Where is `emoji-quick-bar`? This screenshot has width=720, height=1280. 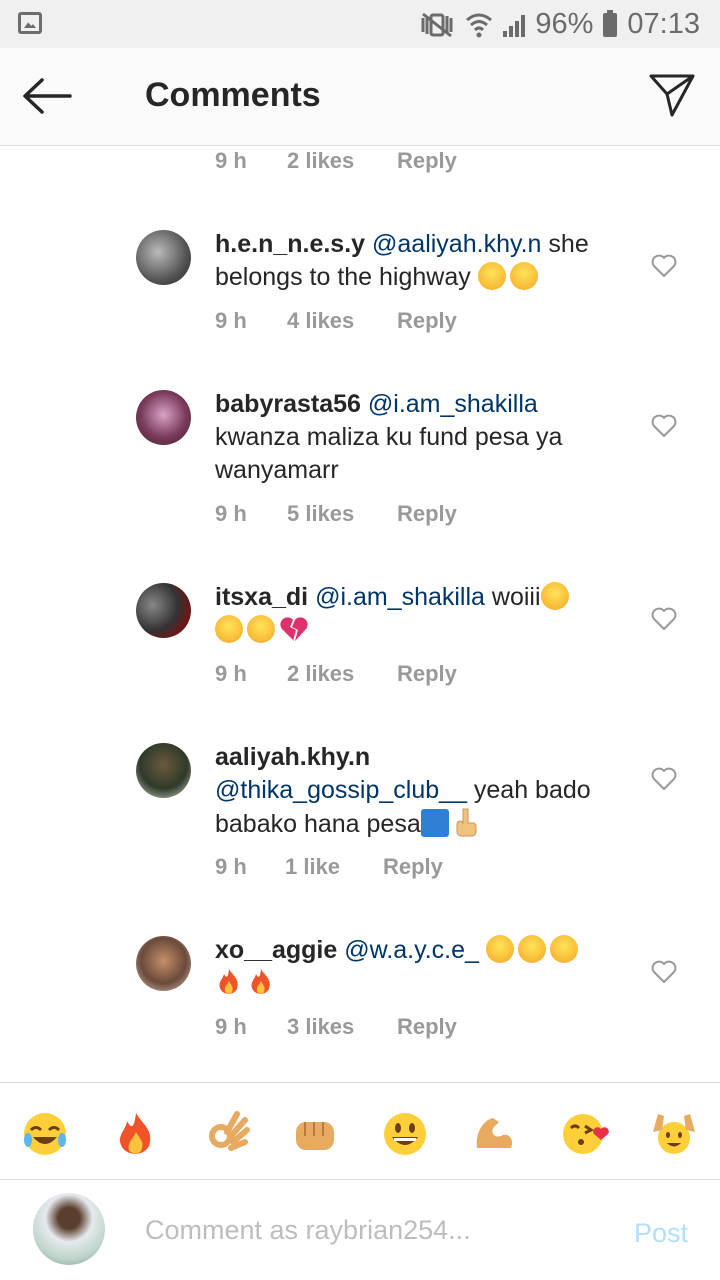
emoji-quick-bar is located at coordinates (360, 1131).